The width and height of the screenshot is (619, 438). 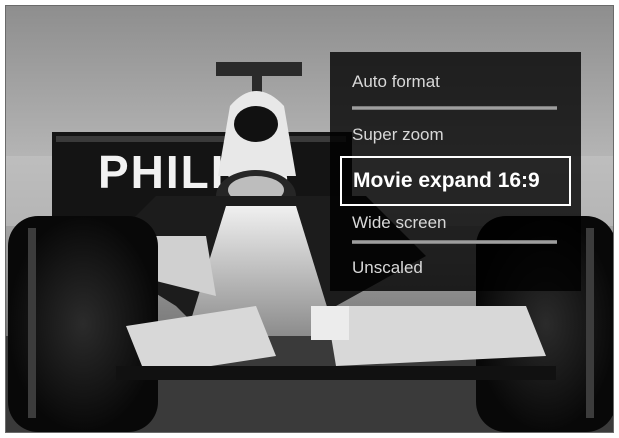 What do you see at coordinates (455, 223) in the screenshot?
I see `menu-item-wide-screen: Wide screen` at bounding box center [455, 223].